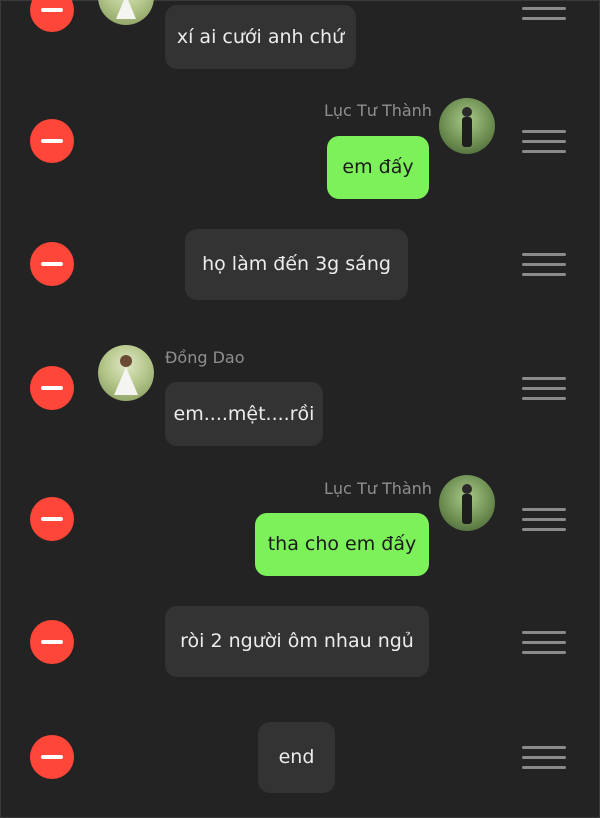 This screenshot has width=600, height=818. I want to click on message-text: end, so click(296, 757).